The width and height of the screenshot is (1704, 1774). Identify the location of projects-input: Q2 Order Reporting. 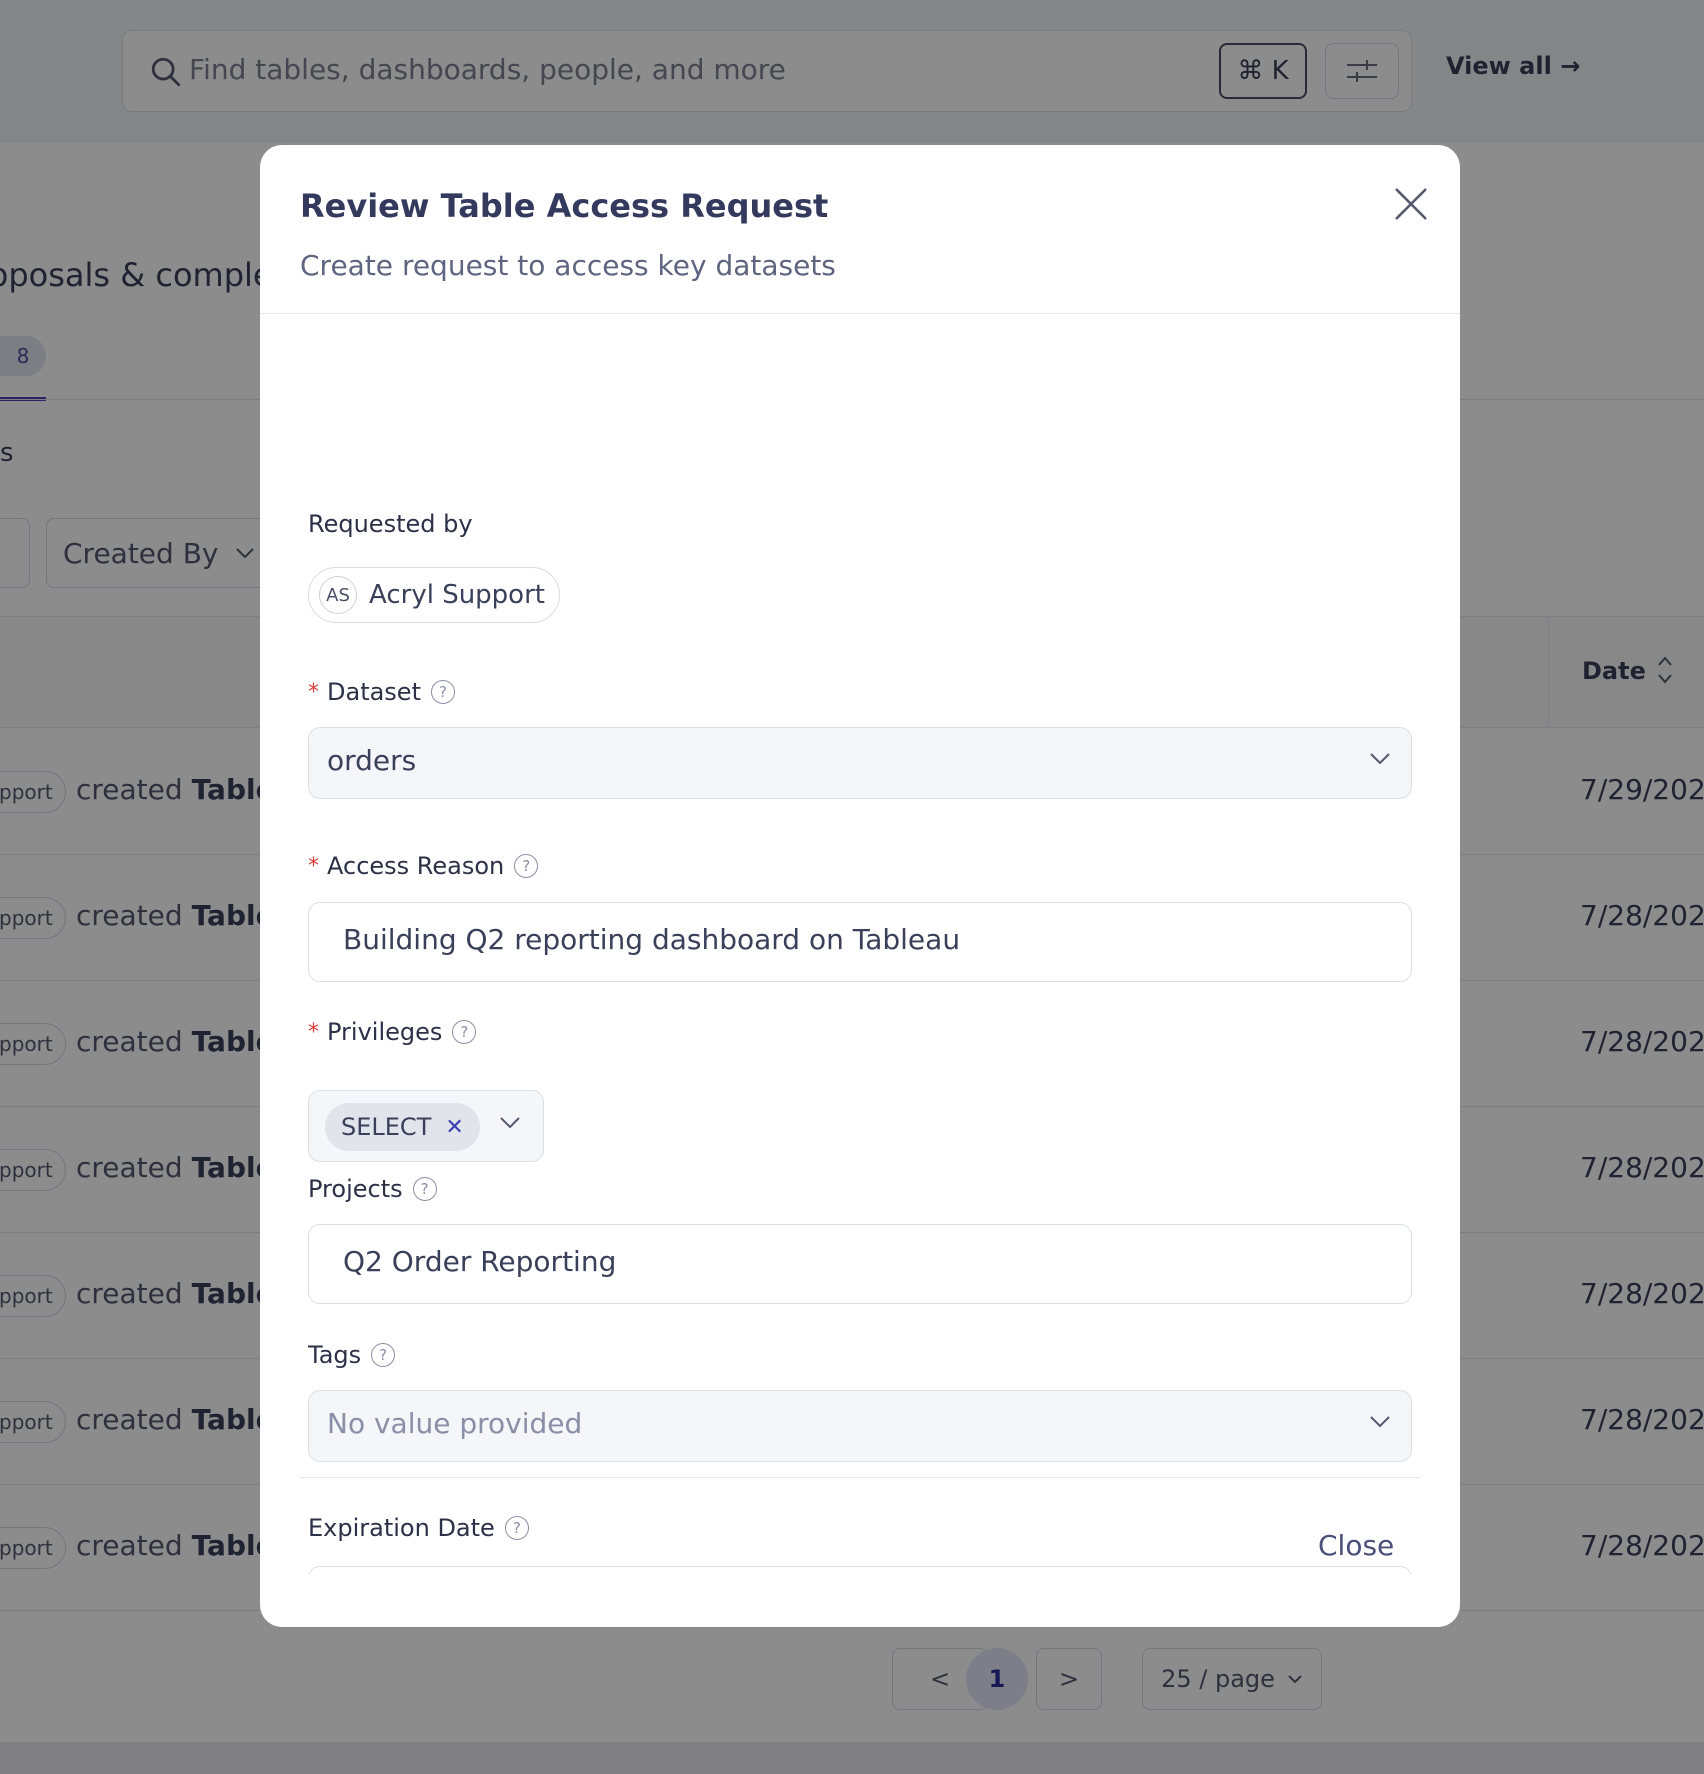
(860, 1264).